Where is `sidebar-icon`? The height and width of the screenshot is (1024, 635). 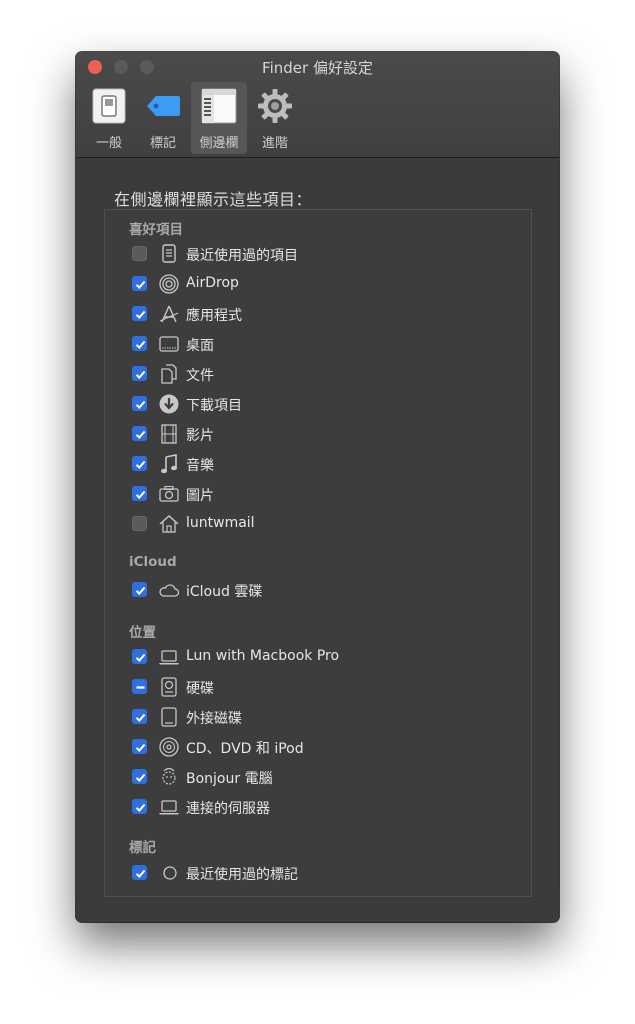
sidebar-icon is located at coordinates (219, 106).